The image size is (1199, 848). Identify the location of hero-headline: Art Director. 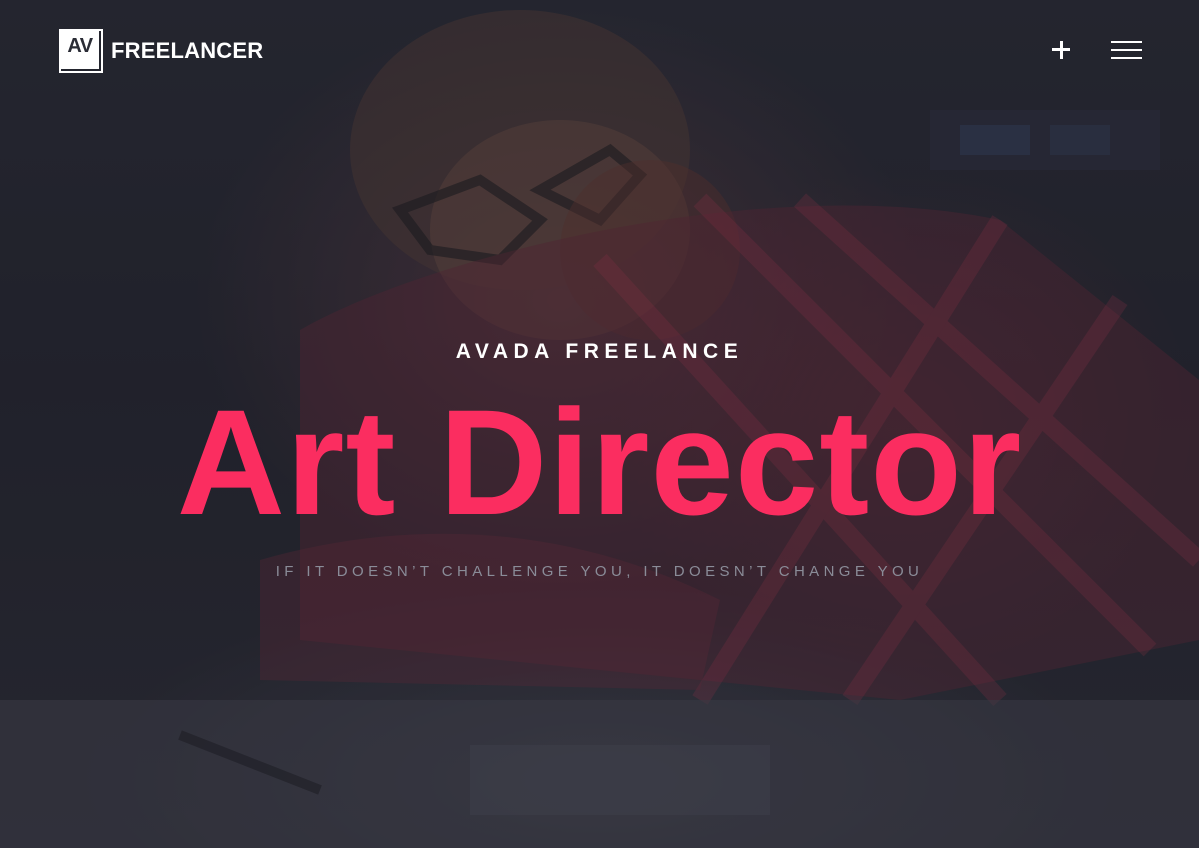
(599, 462).